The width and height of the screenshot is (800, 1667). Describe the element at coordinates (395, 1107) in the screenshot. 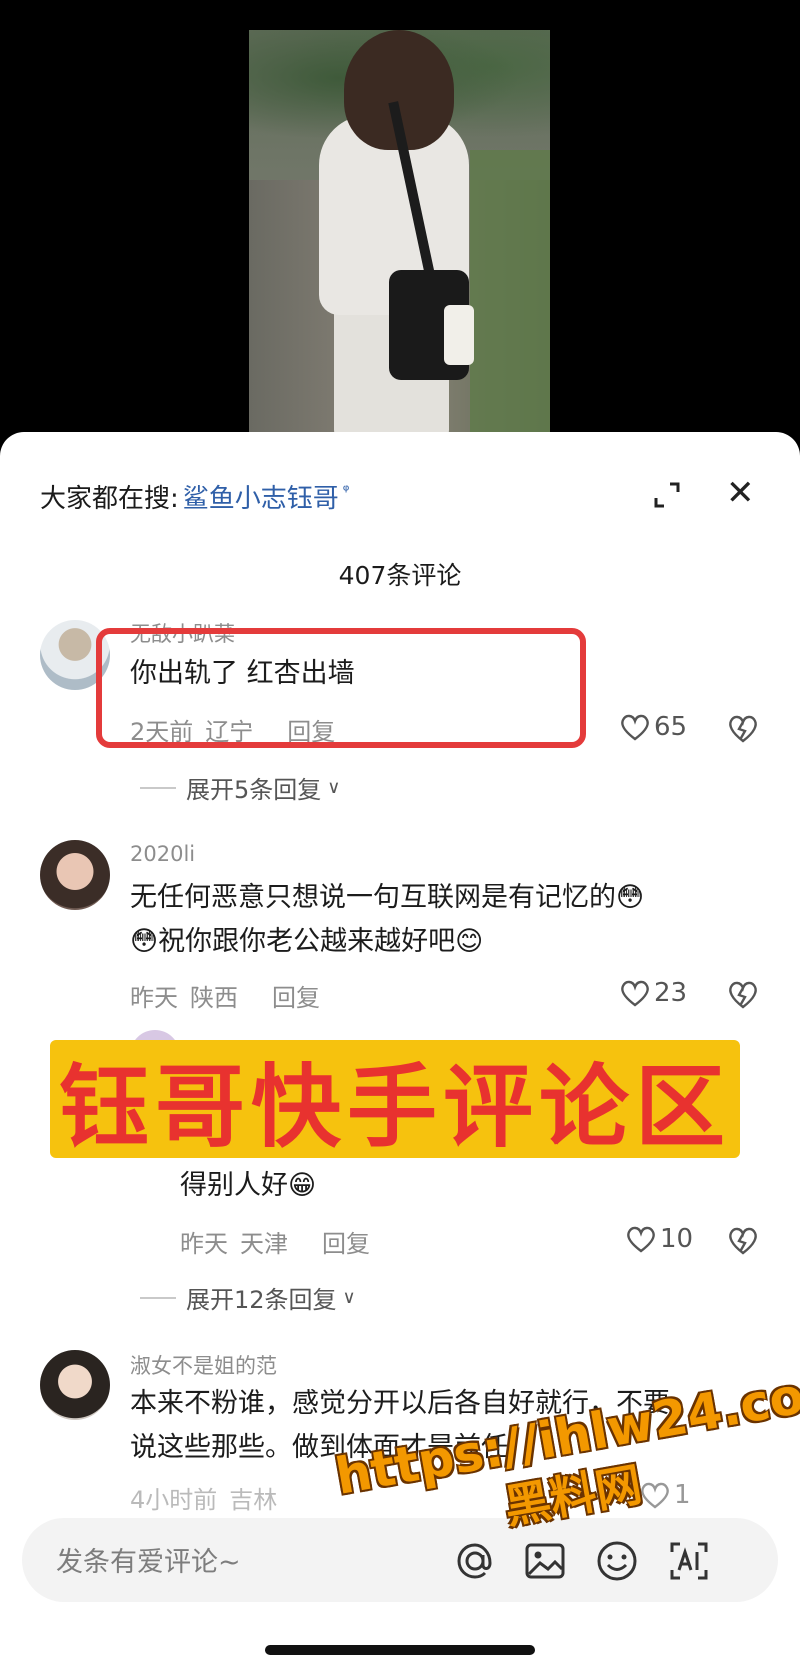

I see `banner-text: 钰哥快手评论区` at that location.